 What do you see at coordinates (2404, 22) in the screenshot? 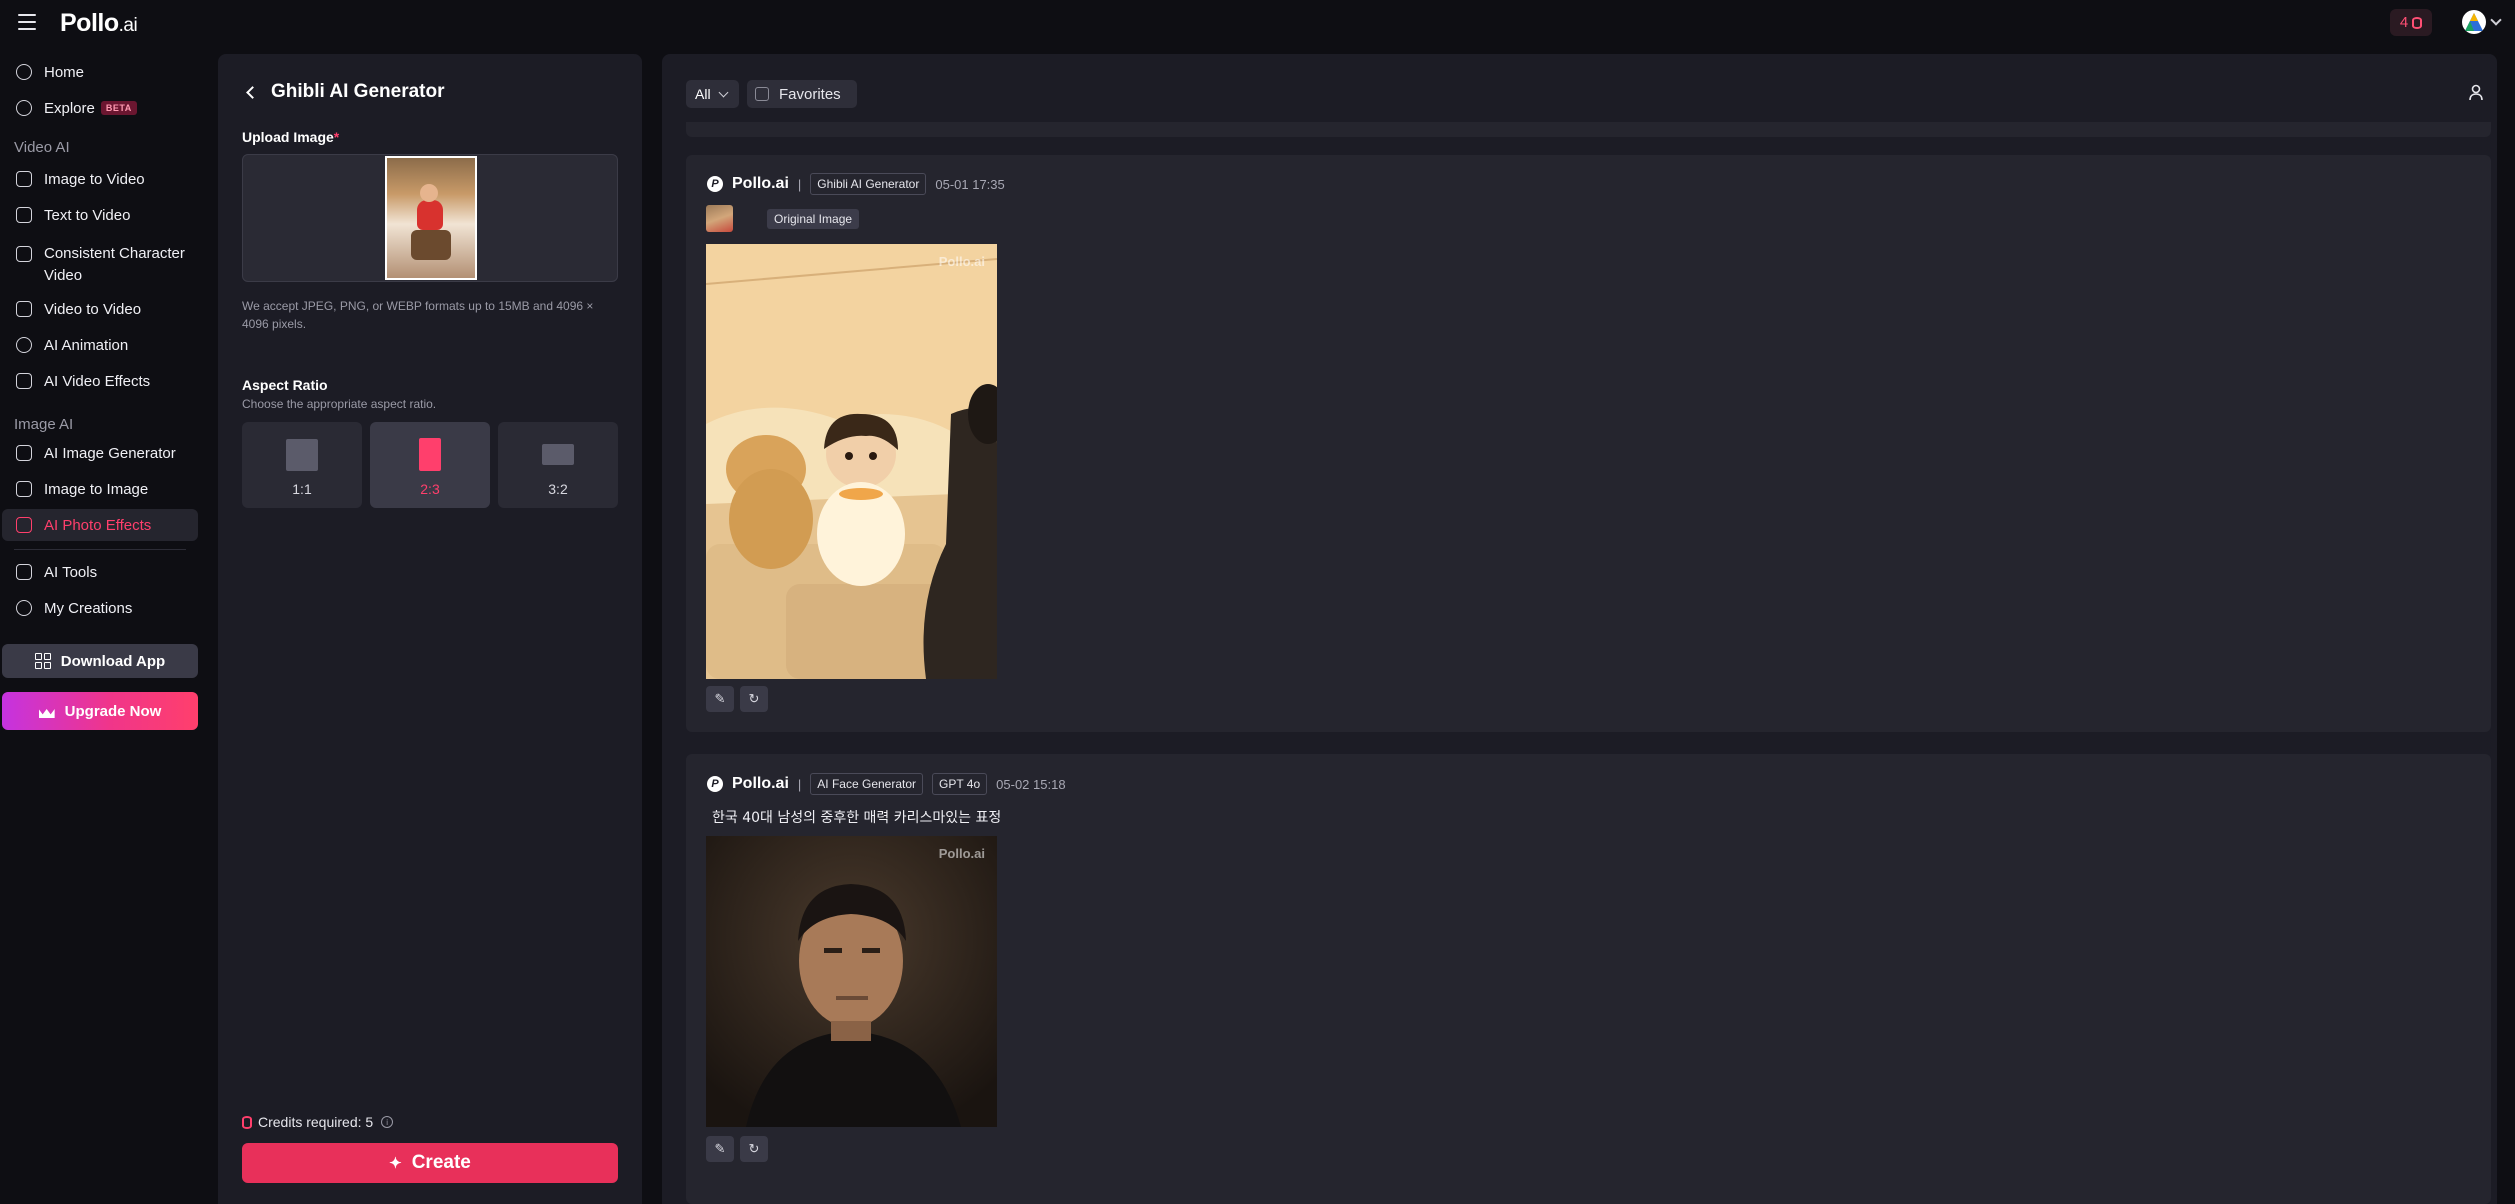
I see `credits-count: 4` at bounding box center [2404, 22].